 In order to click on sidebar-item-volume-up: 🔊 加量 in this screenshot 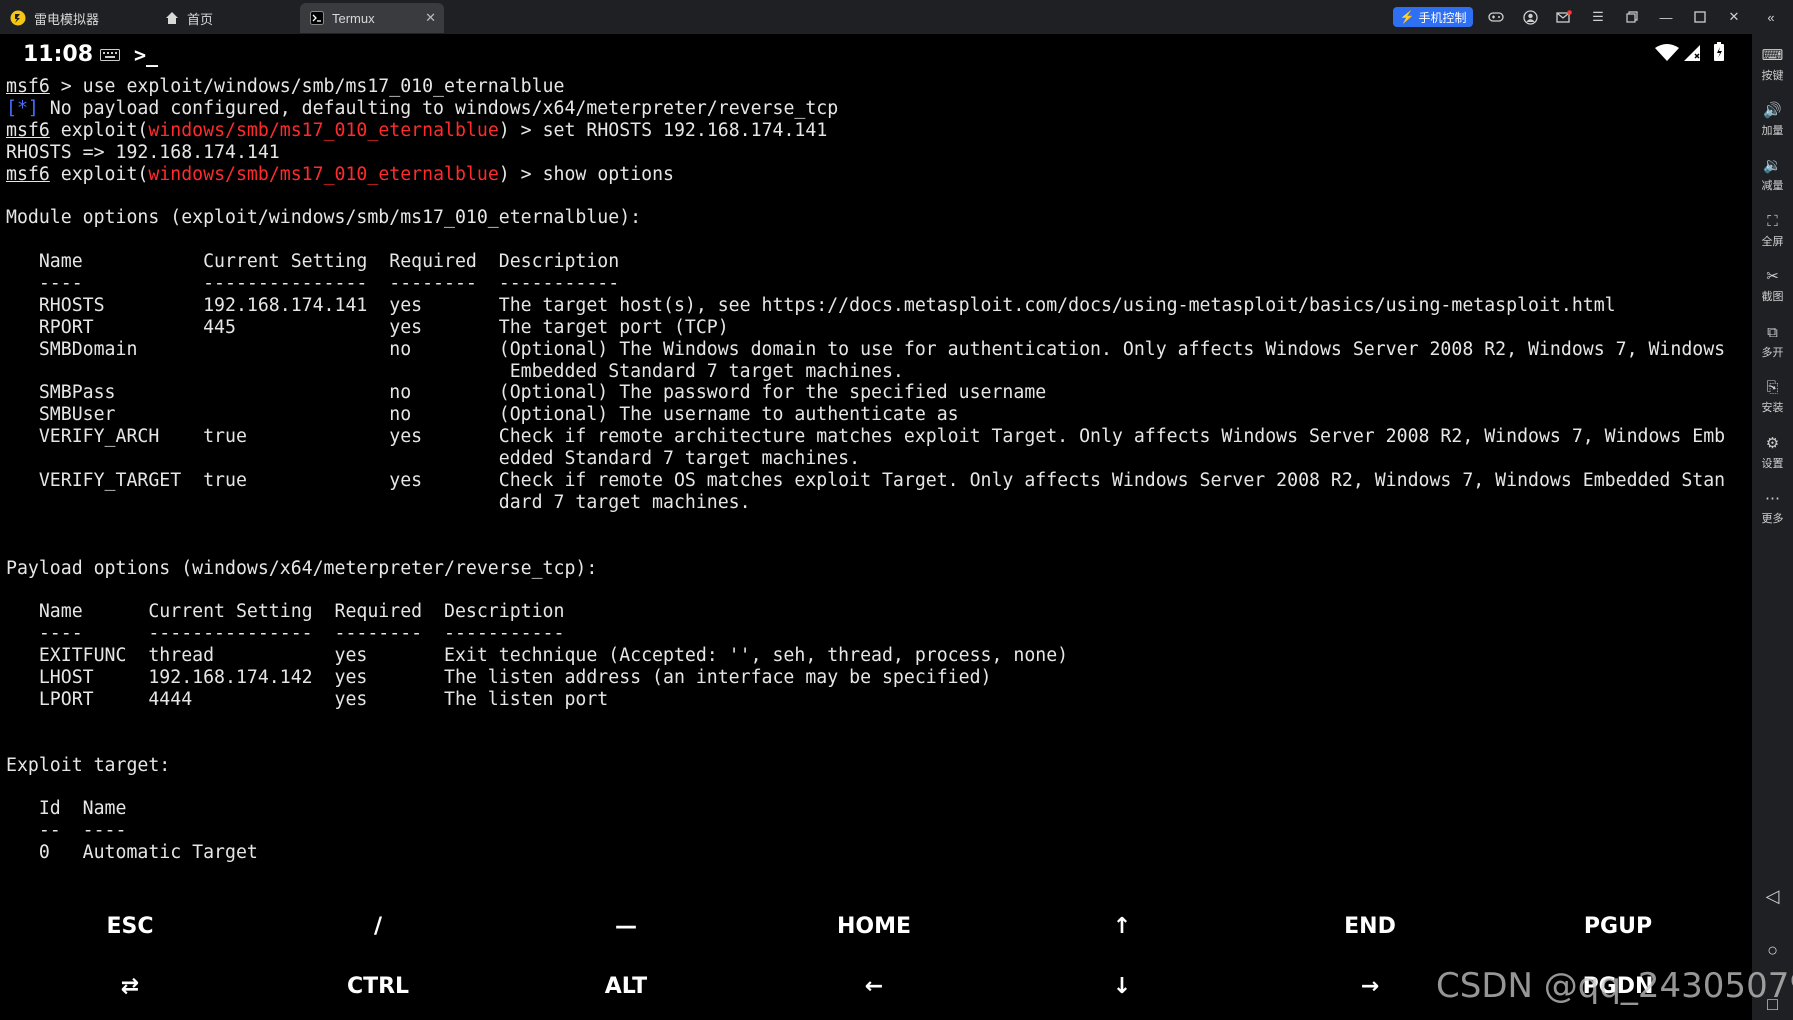, I will do `click(1772, 119)`.